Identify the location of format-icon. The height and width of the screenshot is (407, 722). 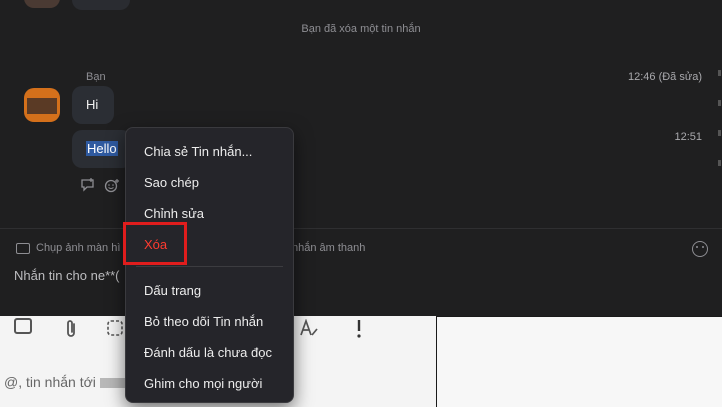
(309, 329).